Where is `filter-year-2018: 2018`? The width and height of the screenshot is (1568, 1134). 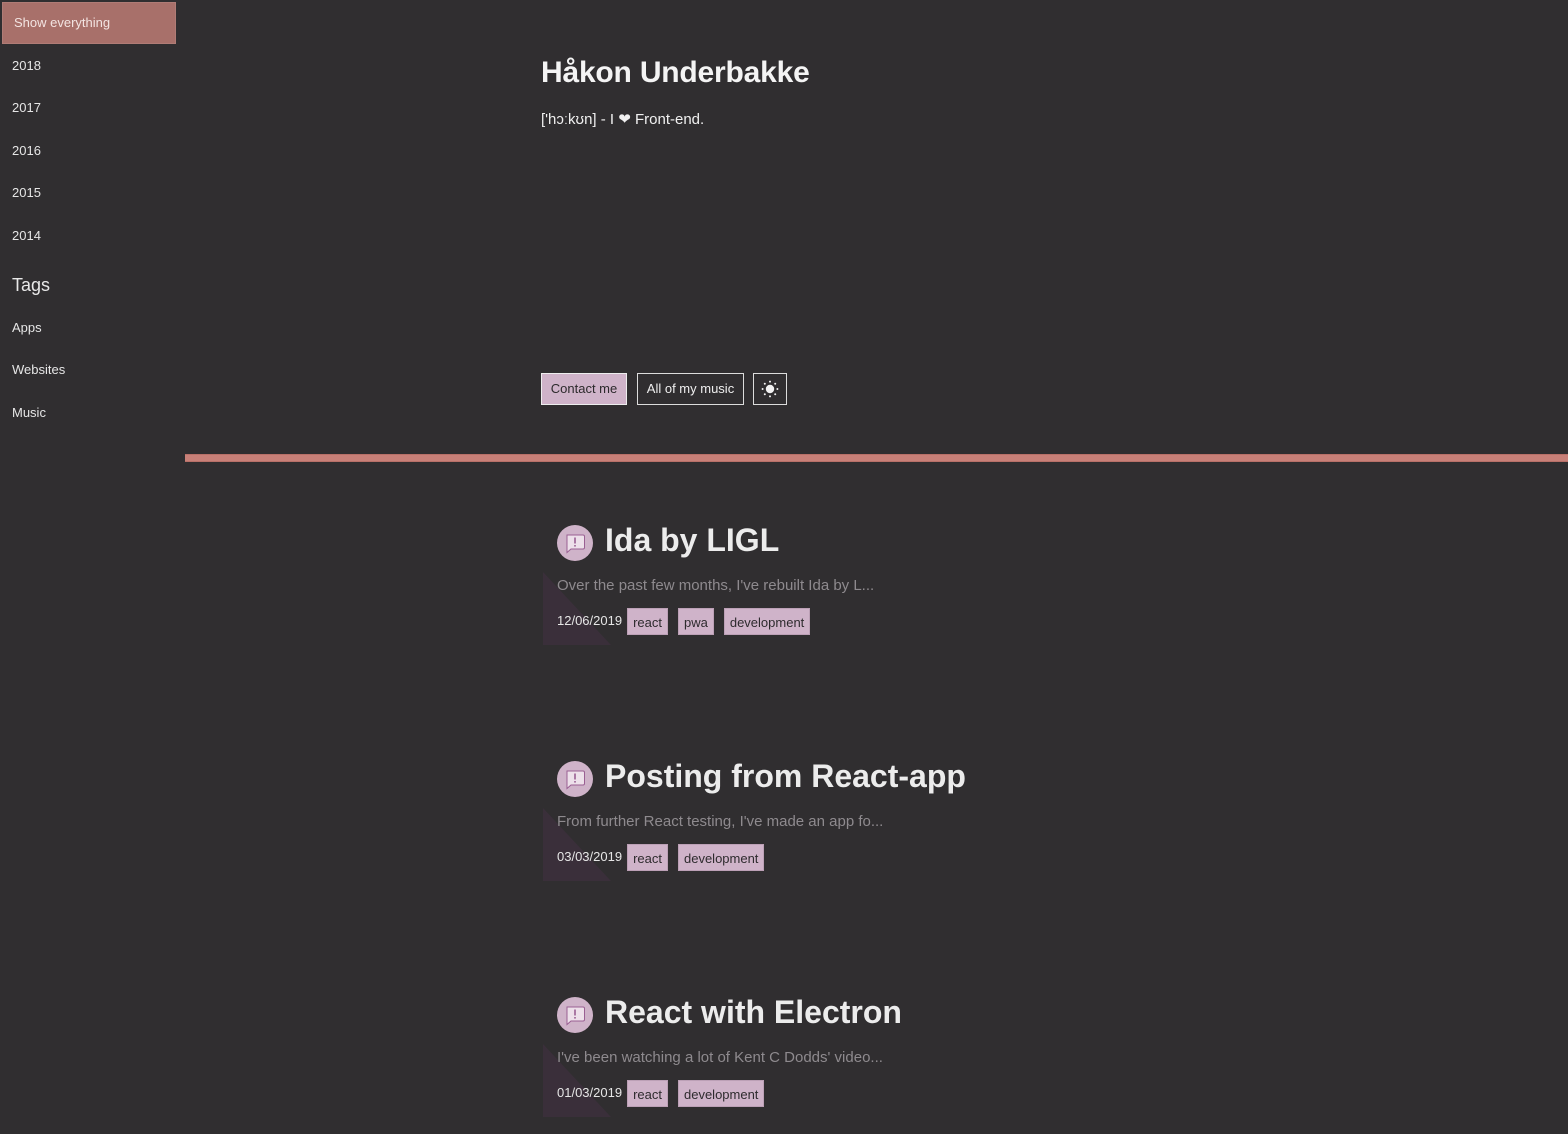
filter-year-2018: 2018 is located at coordinates (26, 65).